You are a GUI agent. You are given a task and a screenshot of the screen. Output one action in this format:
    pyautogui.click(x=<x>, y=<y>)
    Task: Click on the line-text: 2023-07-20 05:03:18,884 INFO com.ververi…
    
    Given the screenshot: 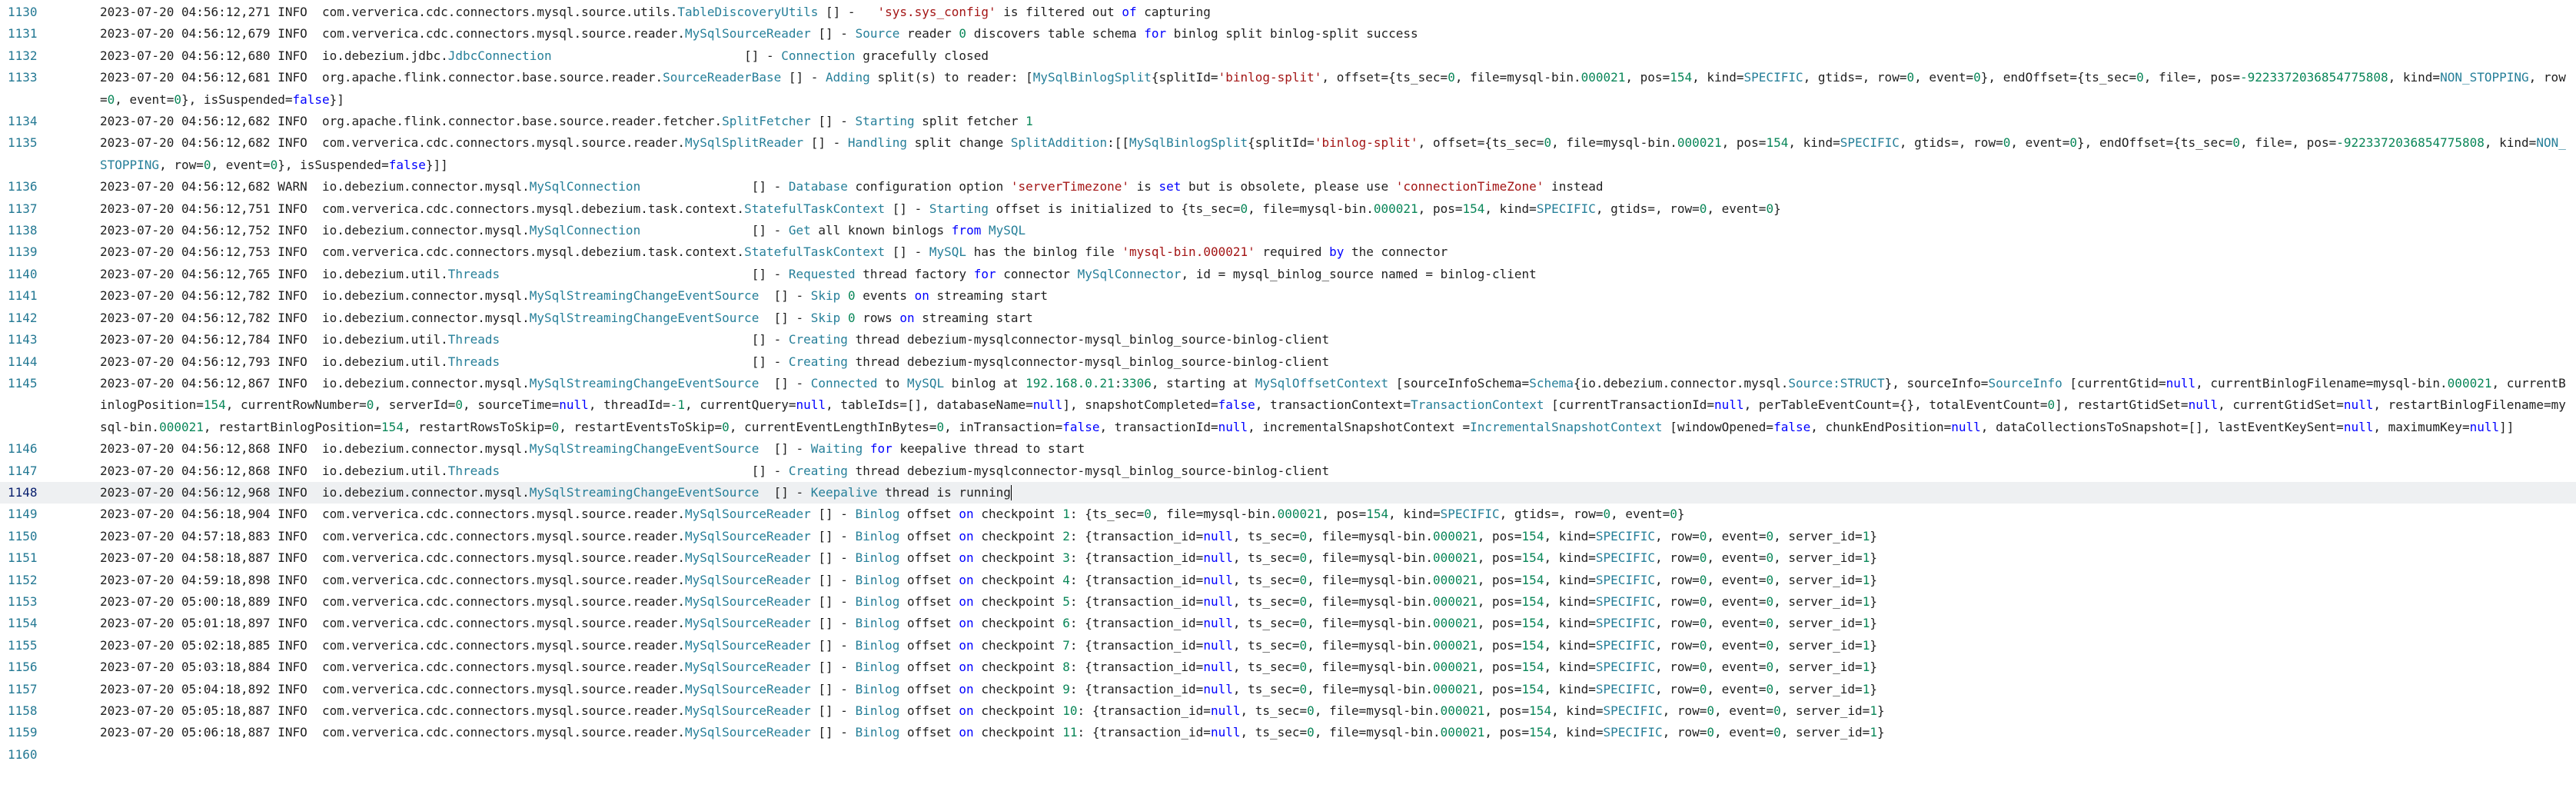 What is the action you would take?
    pyautogui.click(x=1315, y=667)
    